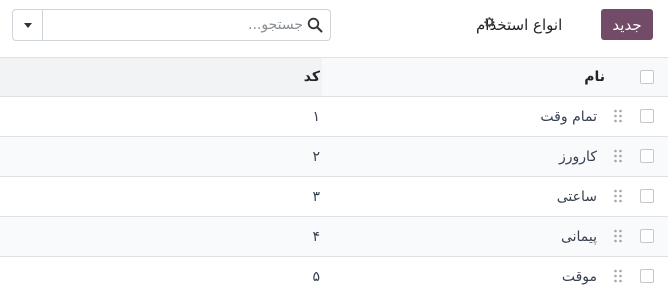  What do you see at coordinates (578, 236) in the screenshot?
I see `cell-name: پیمانی` at bounding box center [578, 236].